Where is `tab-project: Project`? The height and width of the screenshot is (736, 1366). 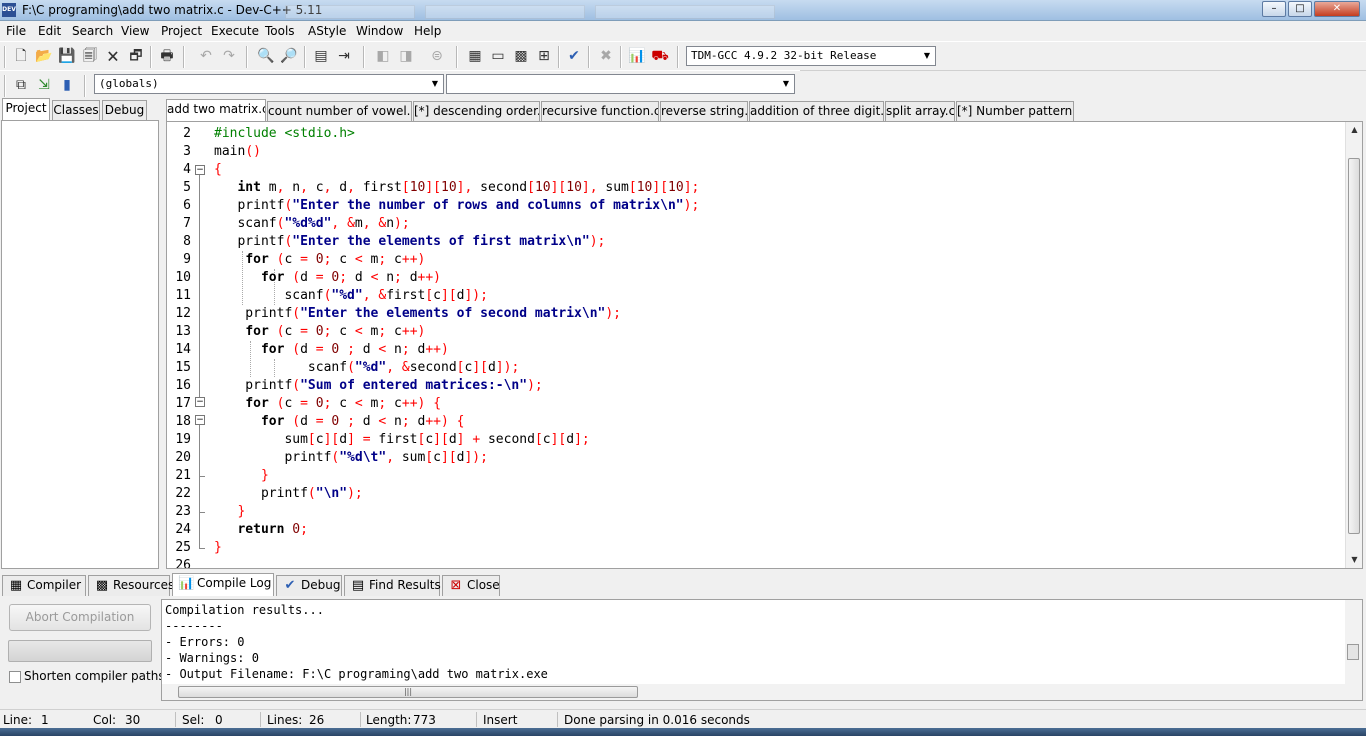
tab-project: Project is located at coordinates (26, 109).